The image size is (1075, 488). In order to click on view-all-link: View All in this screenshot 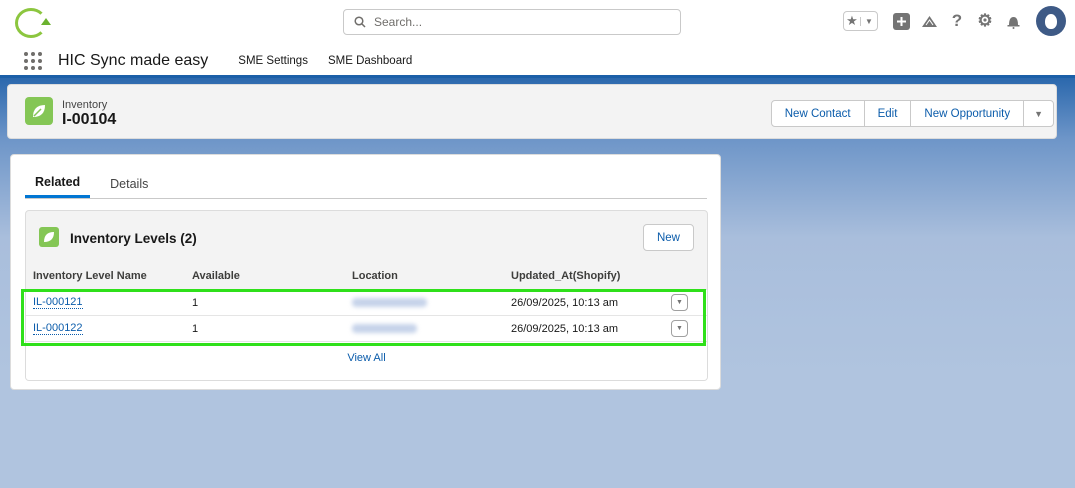, I will do `click(366, 358)`.